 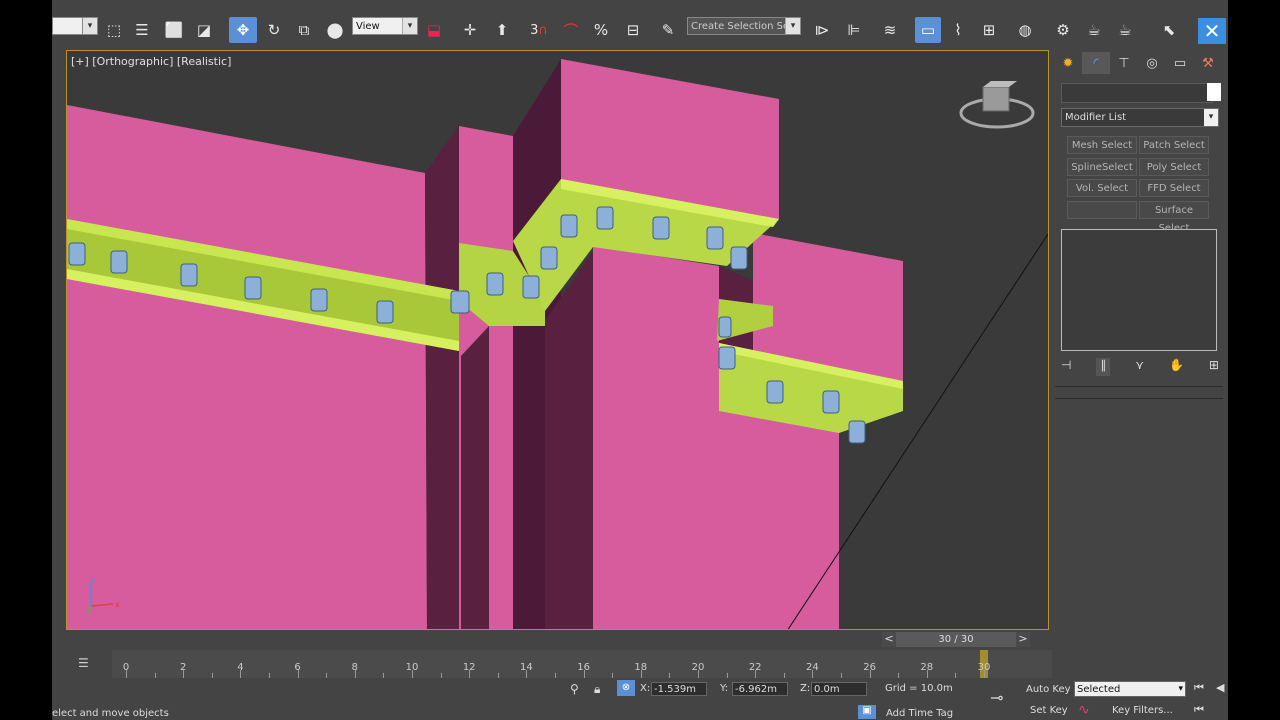 What do you see at coordinates (1102, 167) in the screenshot?
I see `spline-select-button: SplineSelect` at bounding box center [1102, 167].